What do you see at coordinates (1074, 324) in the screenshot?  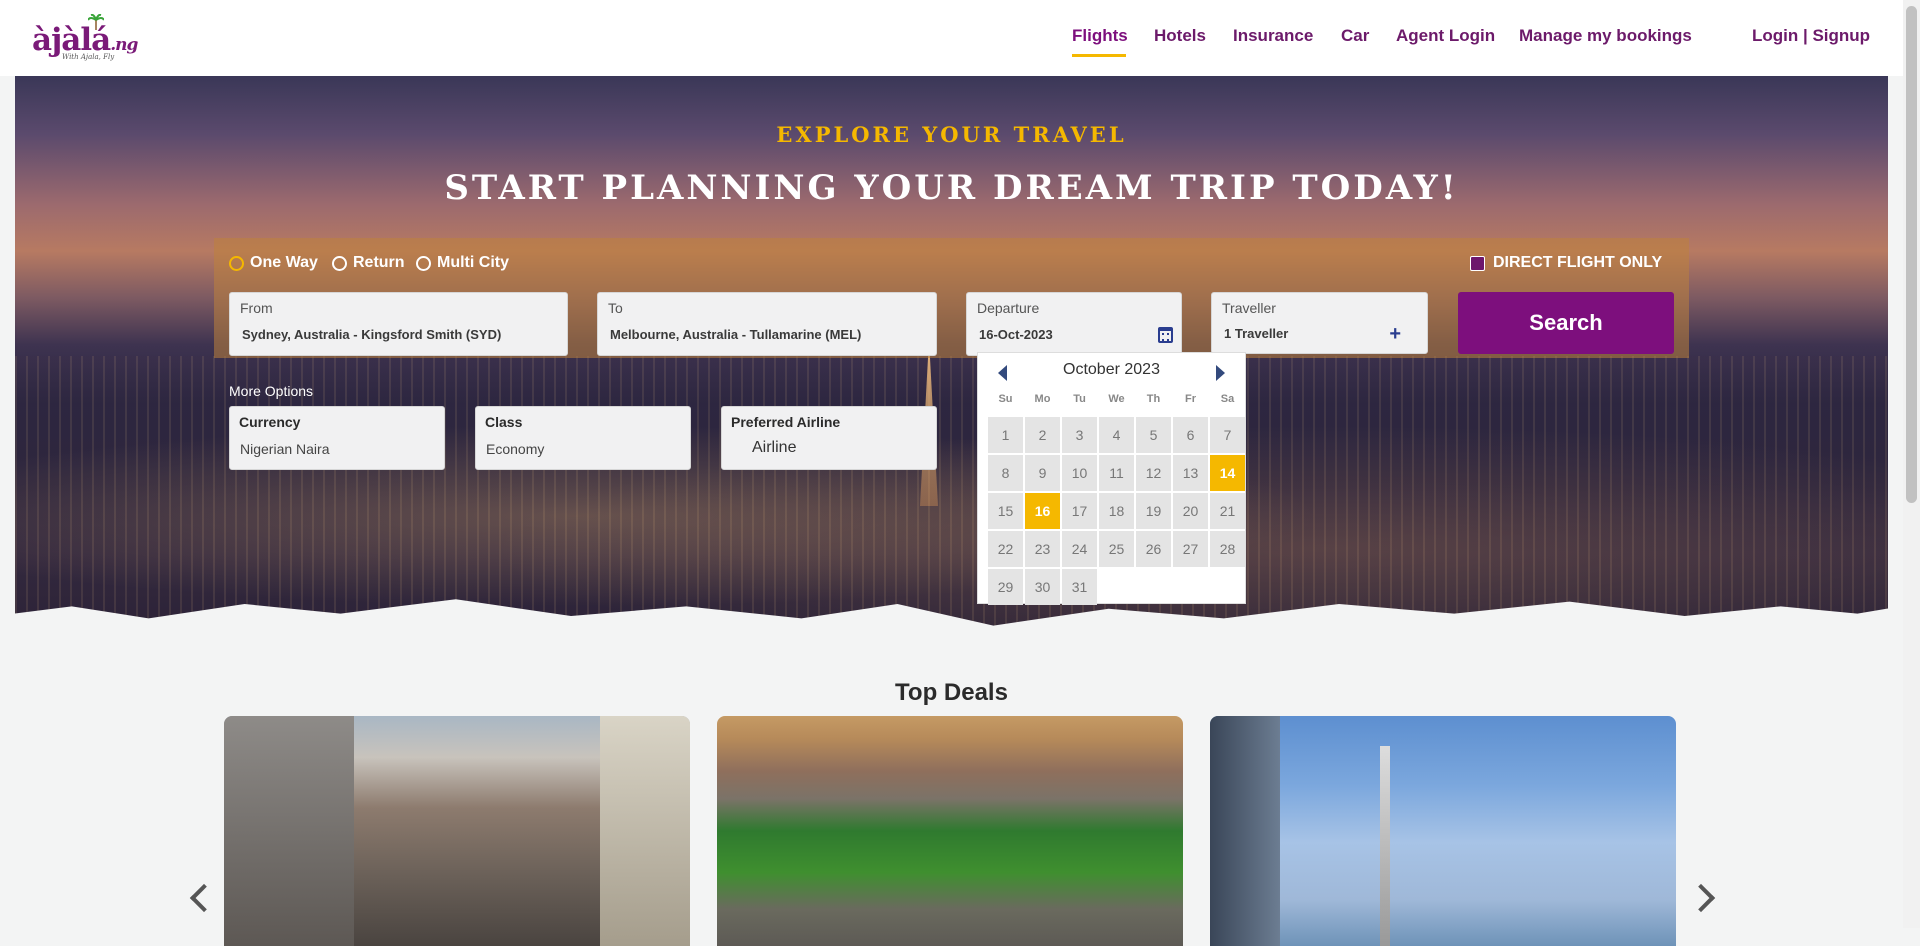 I see `departure-field: Departure 16-Oct-2023` at bounding box center [1074, 324].